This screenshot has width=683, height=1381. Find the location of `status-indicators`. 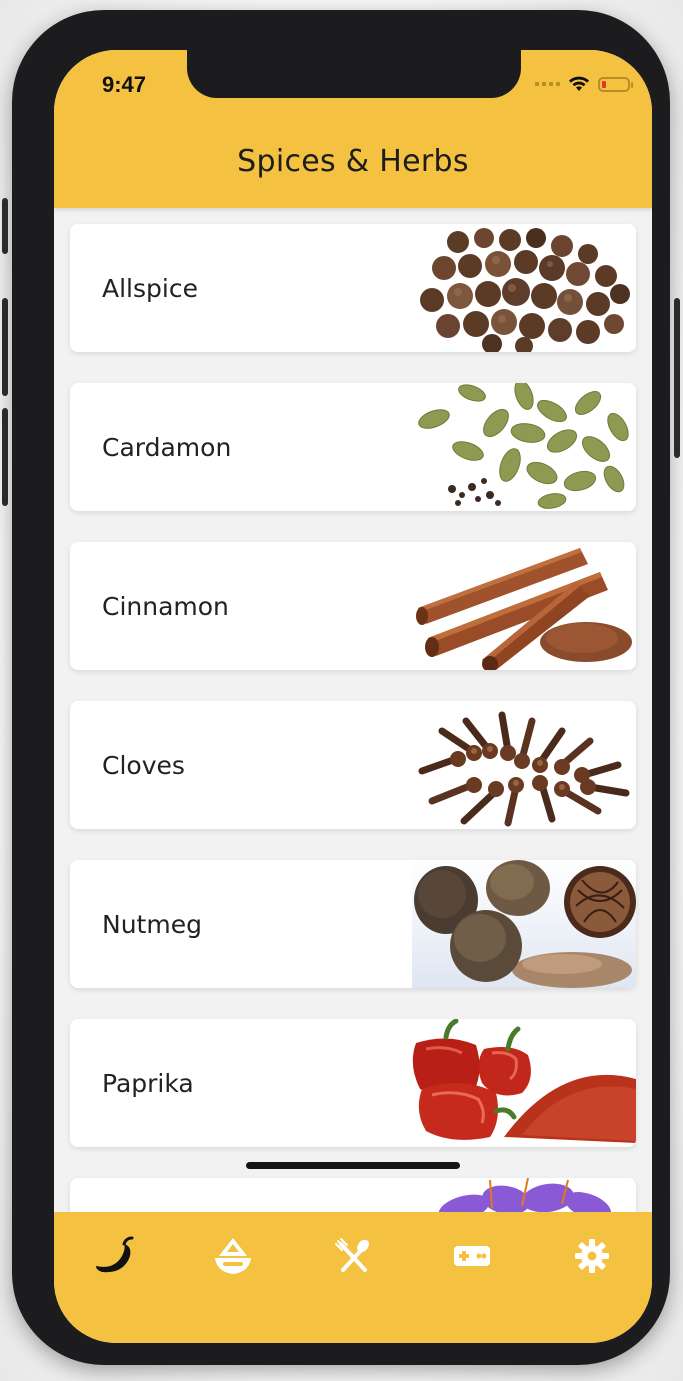

status-indicators is located at coordinates (584, 84).